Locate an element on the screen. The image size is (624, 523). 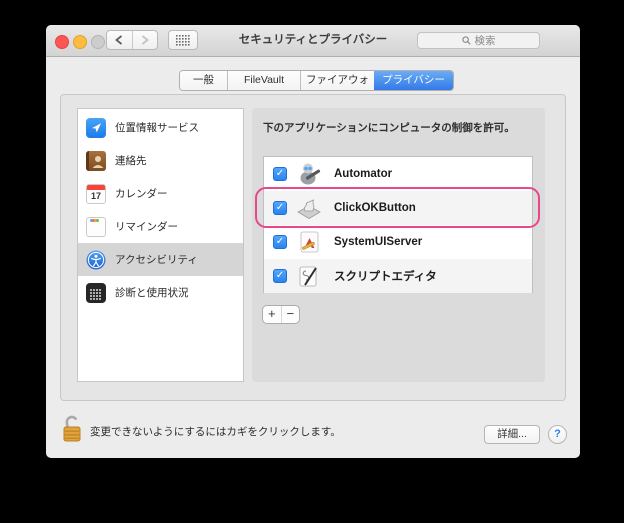
sidebar-item-label: 診断と使用状況 is located at coordinates (152, 293).